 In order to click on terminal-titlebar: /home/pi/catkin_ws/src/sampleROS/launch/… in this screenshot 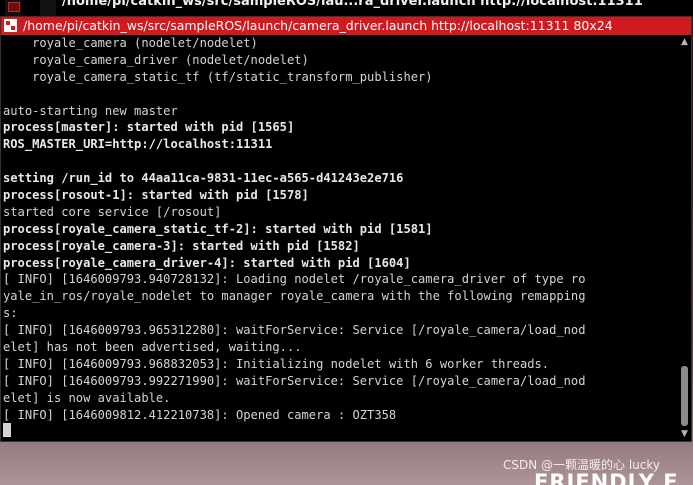, I will do `click(346, 26)`.